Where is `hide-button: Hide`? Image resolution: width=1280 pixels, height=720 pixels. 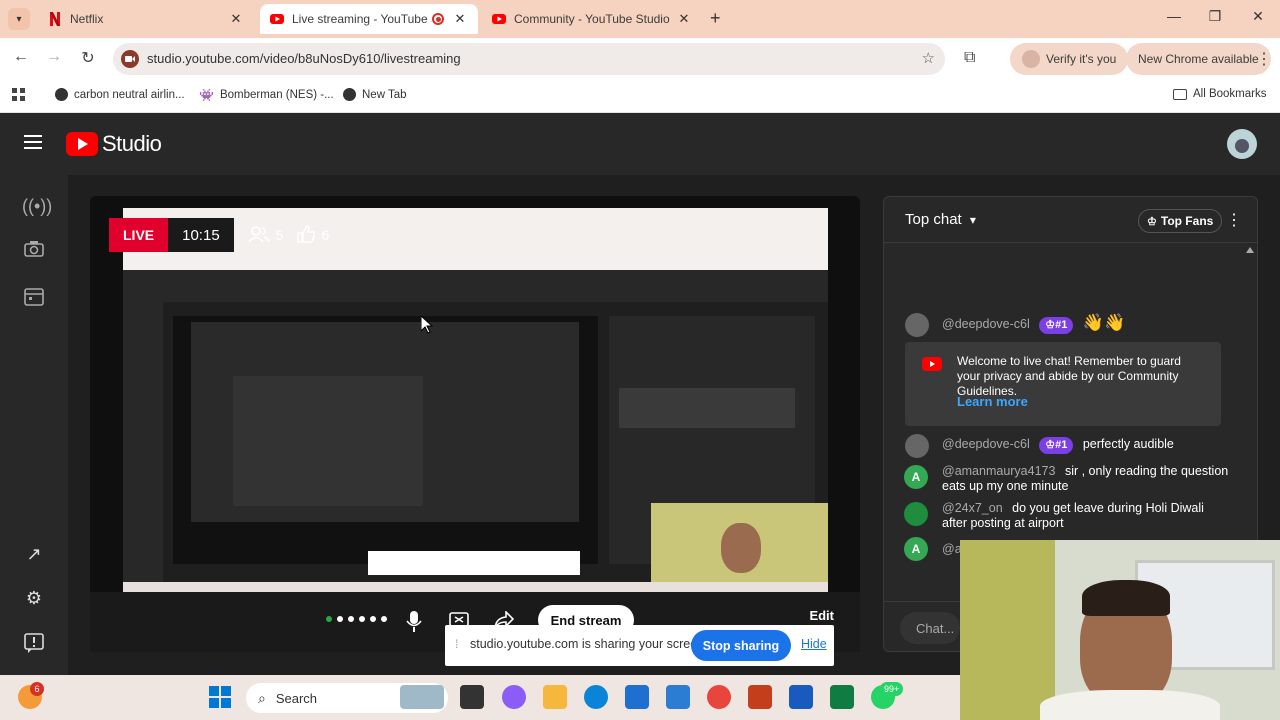 hide-button: Hide is located at coordinates (814, 644).